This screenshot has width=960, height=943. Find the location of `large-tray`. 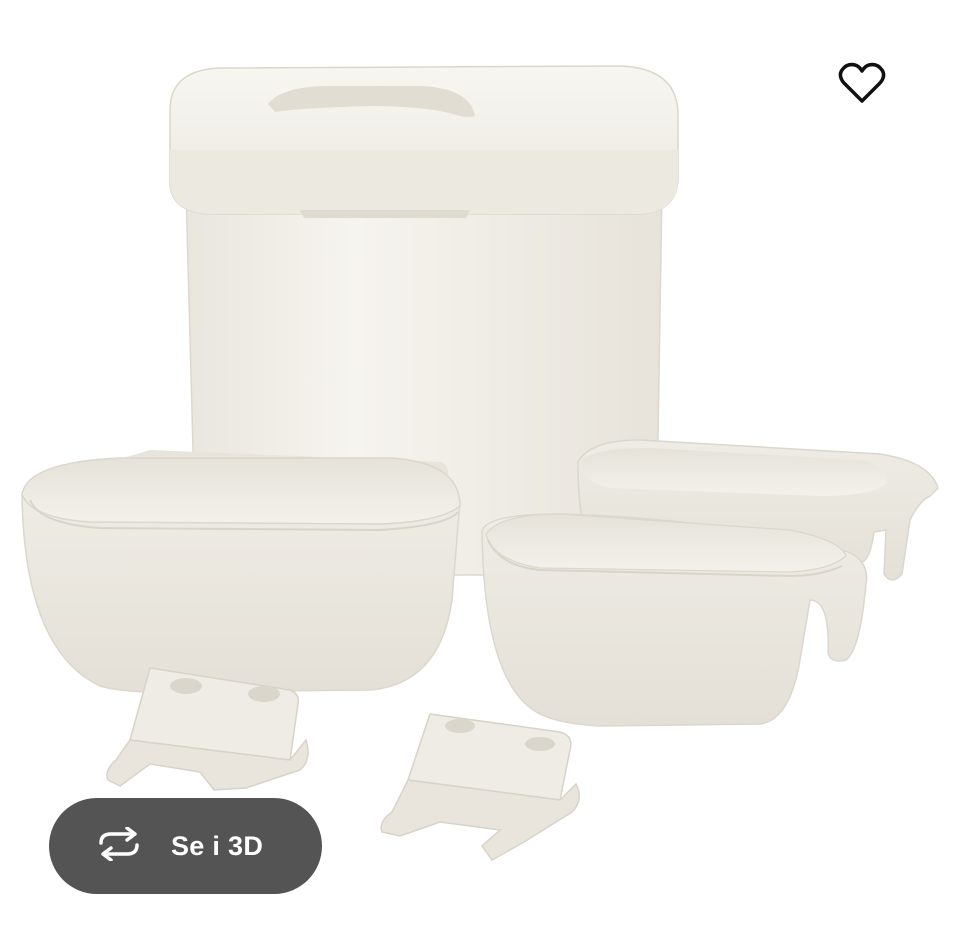

large-tray is located at coordinates (241, 571).